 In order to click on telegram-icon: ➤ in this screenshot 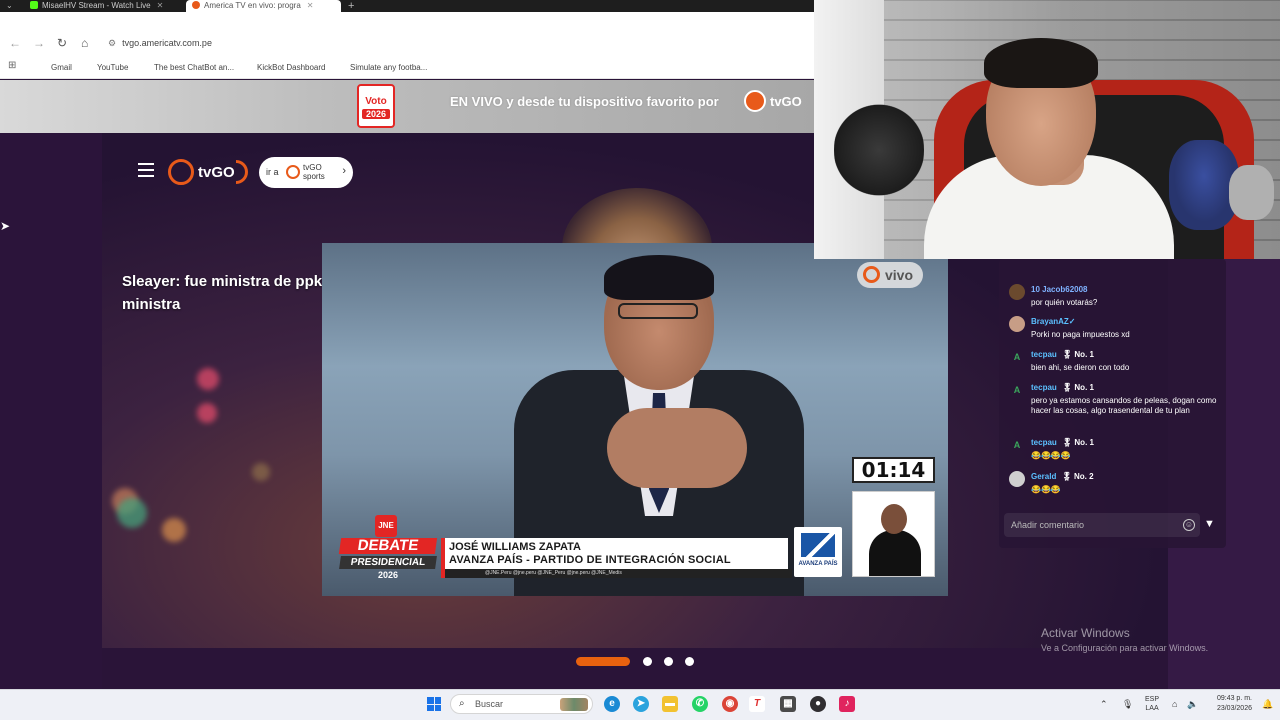, I will do `click(641, 704)`.